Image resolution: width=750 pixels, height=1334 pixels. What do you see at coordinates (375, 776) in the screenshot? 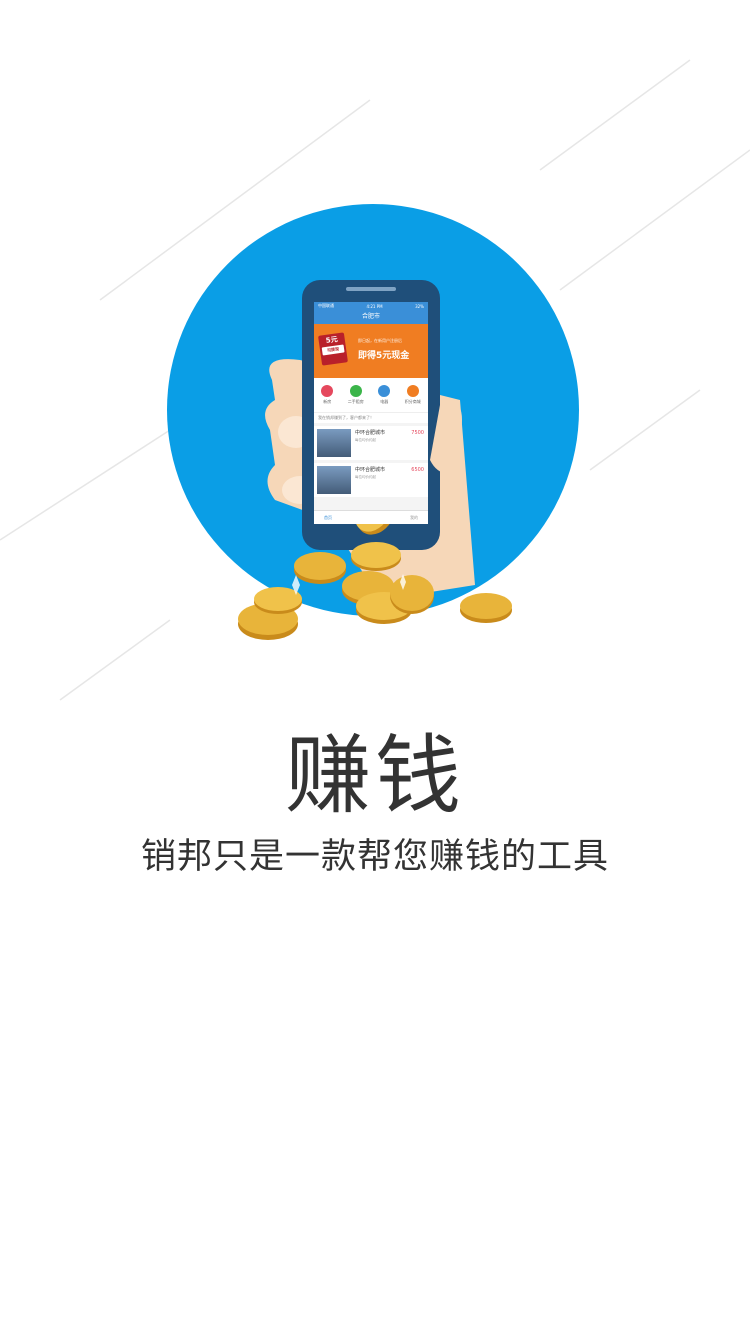
I see `page-title: 赚钱` at bounding box center [375, 776].